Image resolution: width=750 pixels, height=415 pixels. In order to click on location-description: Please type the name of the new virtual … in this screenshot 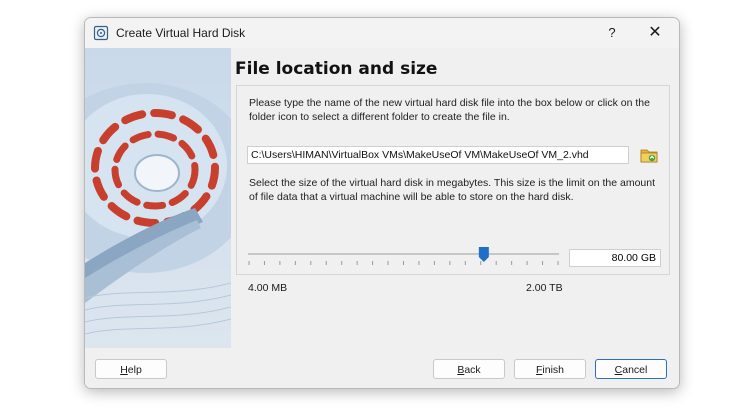, I will do `click(449, 110)`.